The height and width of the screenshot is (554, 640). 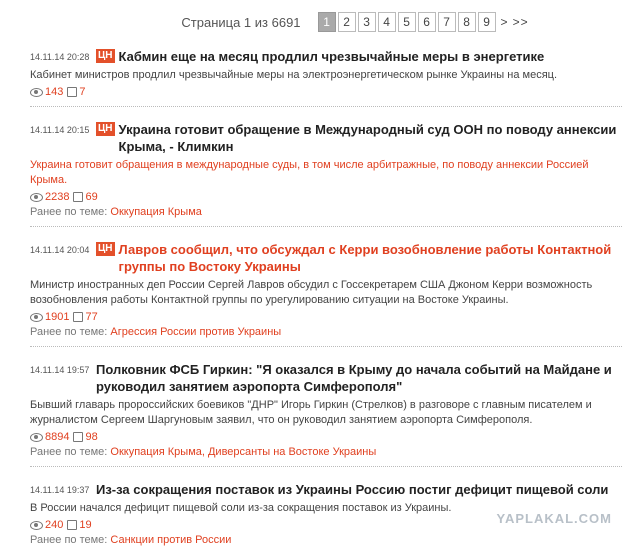 I want to click on comments-count-link: 69, so click(x=91, y=197).